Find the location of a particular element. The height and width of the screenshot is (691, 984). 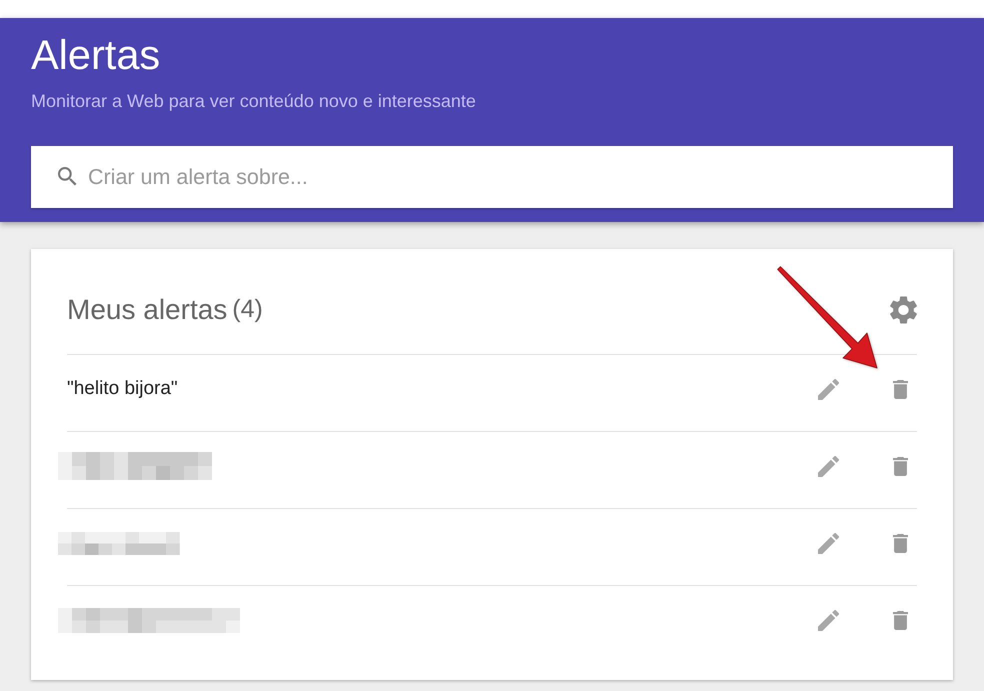

settings-icon is located at coordinates (903, 310).